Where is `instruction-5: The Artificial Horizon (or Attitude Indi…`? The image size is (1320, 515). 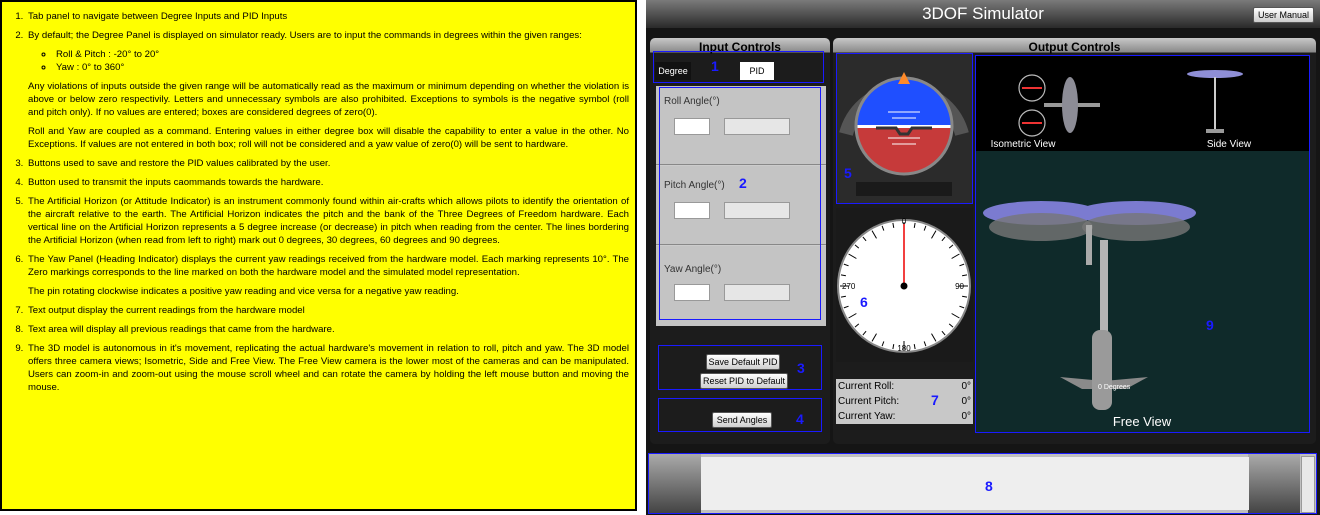 instruction-5: The Artificial Horizon (or Attitude Indi… is located at coordinates (327, 221).